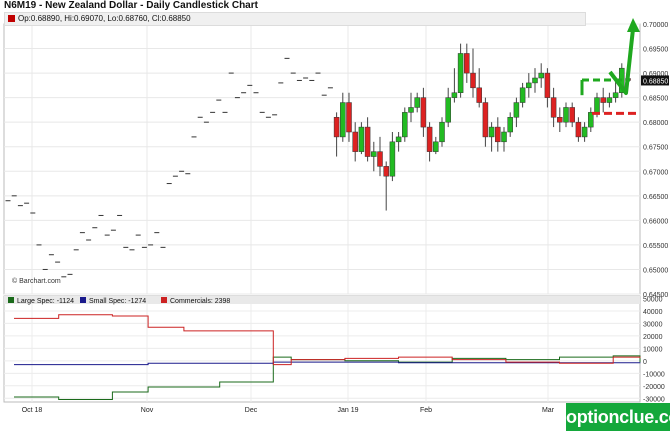 This screenshot has height=431, width=670. What do you see at coordinates (653, 324) in the screenshot?
I see `cot-tick-label: 30000` at bounding box center [653, 324].